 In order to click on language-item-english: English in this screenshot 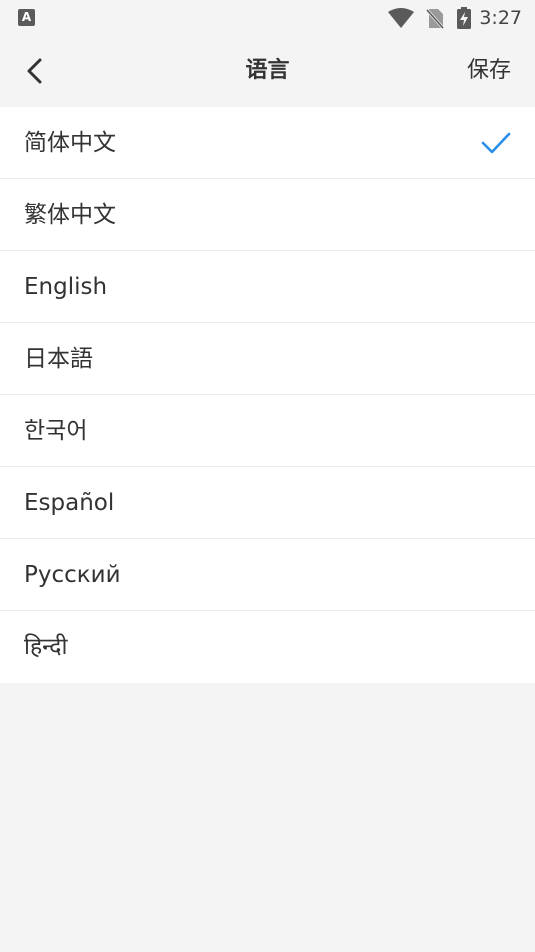, I will do `click(267, 287)`.